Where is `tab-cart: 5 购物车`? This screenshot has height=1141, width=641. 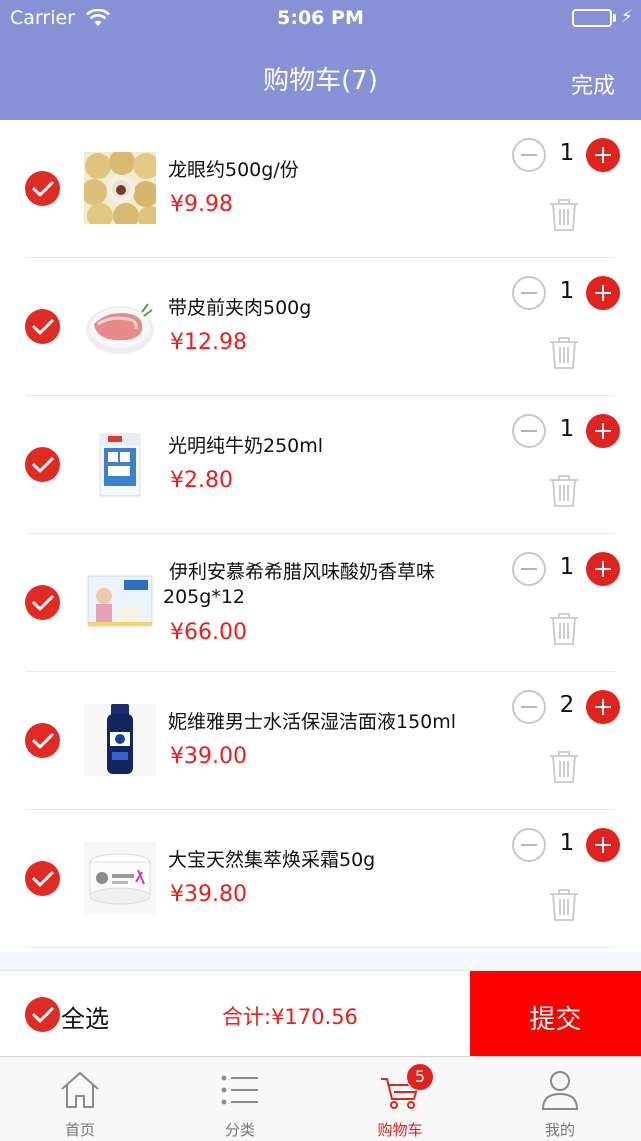
tab-cart: 5 购物车 is located at coordinates (400, 1099).